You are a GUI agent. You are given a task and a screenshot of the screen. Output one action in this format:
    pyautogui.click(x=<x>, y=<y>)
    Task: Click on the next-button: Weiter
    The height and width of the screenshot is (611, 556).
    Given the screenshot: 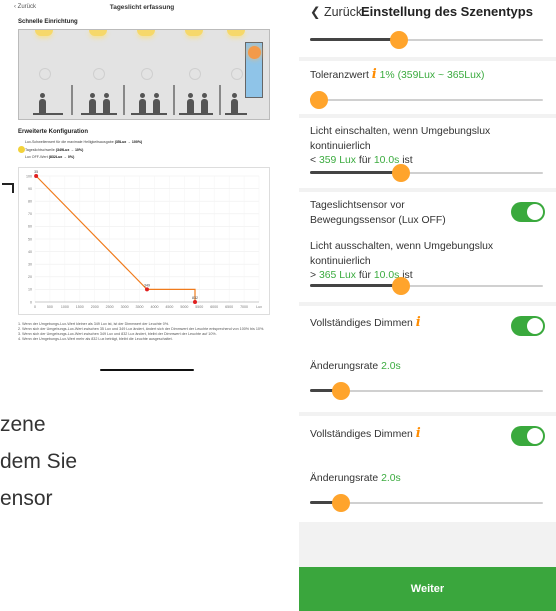 What is the action you would take?
    pyautogui.click(x=427, y=589)
    